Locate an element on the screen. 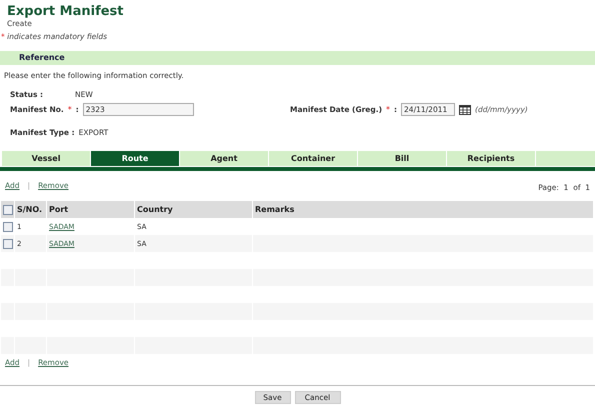  column-header: S/NO. is located at coordinates (31, 209).